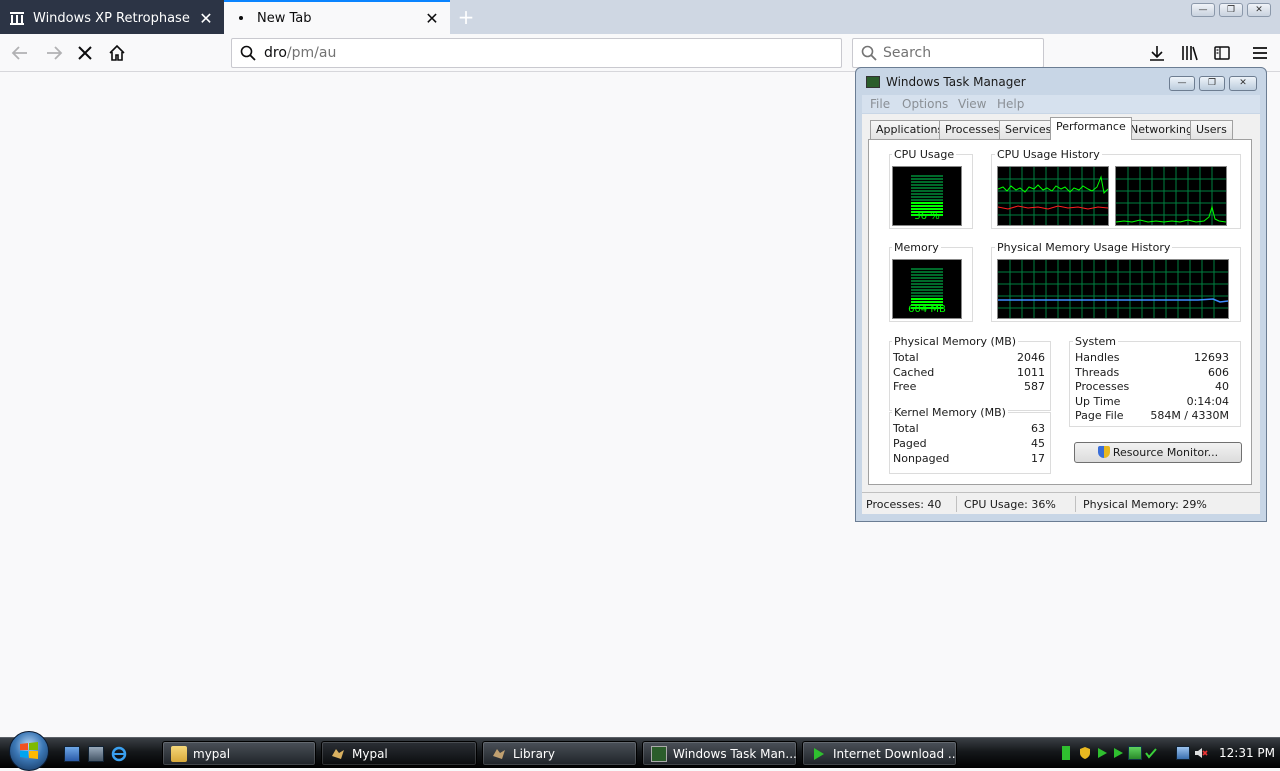 Image resolution: width=1280 pixels, height=771 pixels. Describe the element at coordinates (927, 216) in the screenshot. I see `cpu-usage-value: 36 %` at that location.